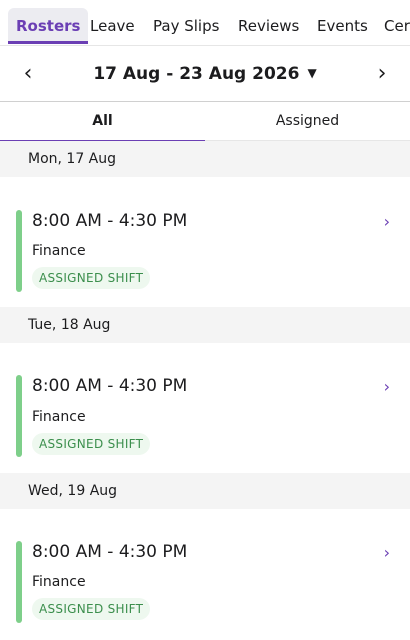 The image size is (410, 640). What do you see at coordinates (48, 26) in the screenshot?
I see `tab-rosters: Rosters` at bounding box center [48, 26].